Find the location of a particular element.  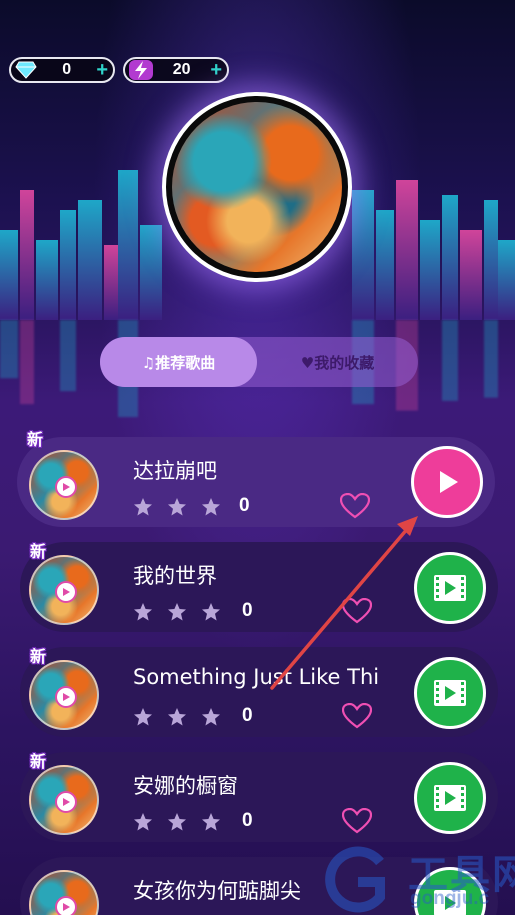

diamond-icon is located at coordinates (26, 70).